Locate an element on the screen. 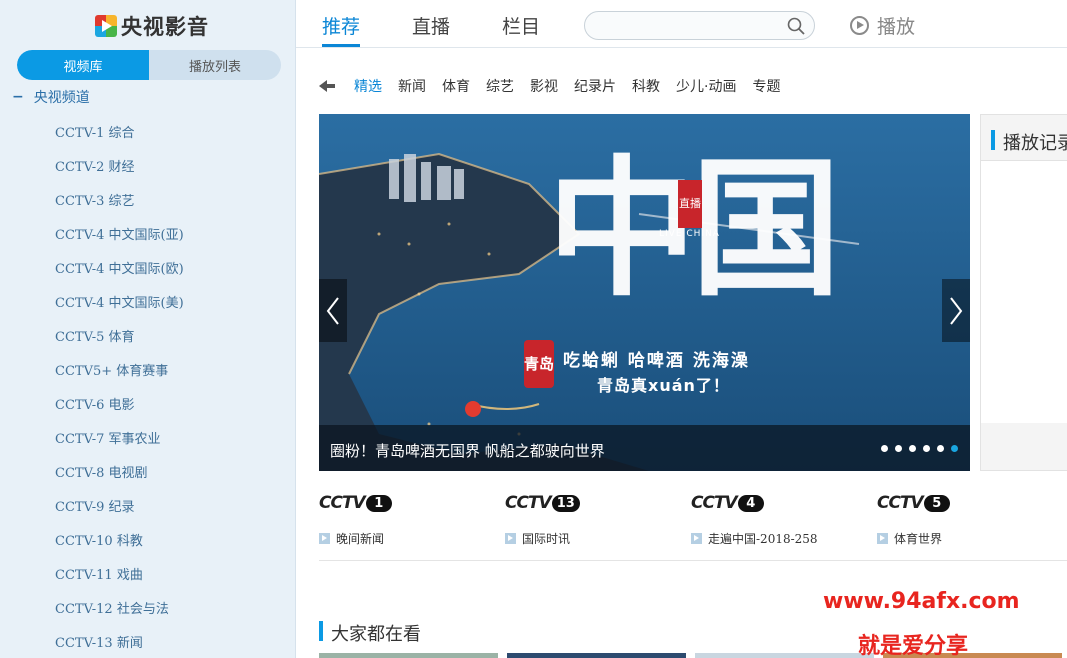 The image size is (1067, 658). sidebar-tabs: 视频库 播放列表 is located at coordinates (149, 65).